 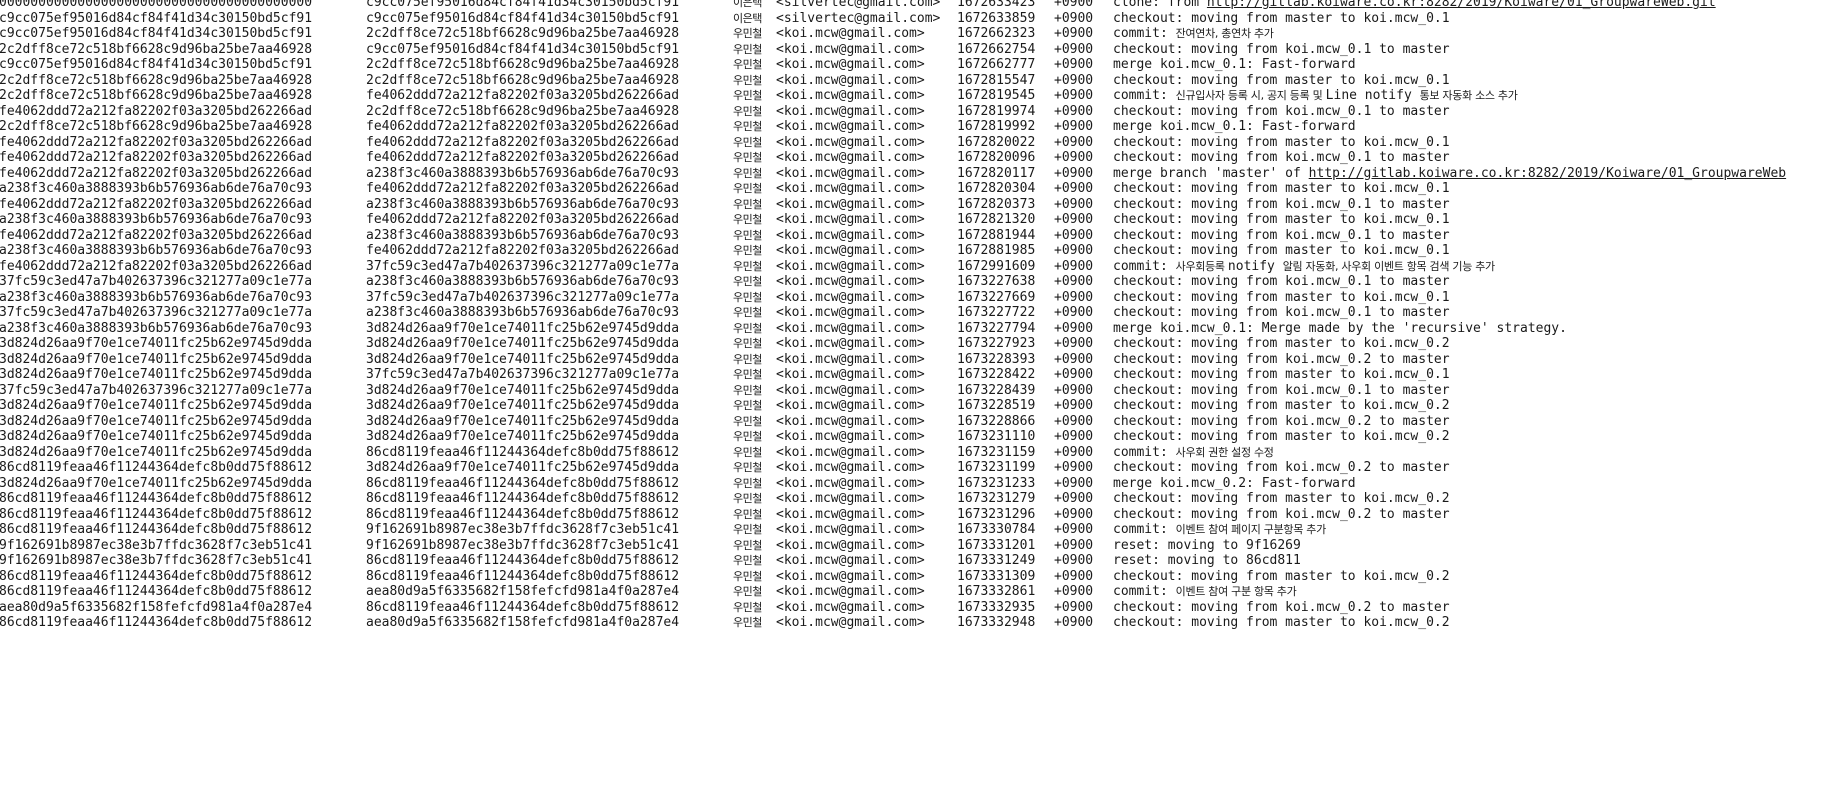 What do you see at coordinates (747, 622) in the screenshot?
I see `author-name: 우민철` at bounding box center [747, 622].